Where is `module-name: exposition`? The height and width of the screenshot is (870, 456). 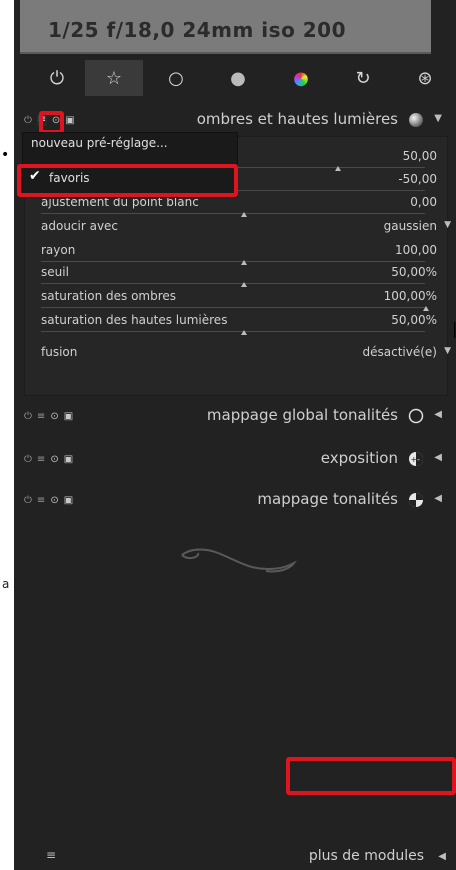
module-name: exposition is located at coordinates (359, 458).